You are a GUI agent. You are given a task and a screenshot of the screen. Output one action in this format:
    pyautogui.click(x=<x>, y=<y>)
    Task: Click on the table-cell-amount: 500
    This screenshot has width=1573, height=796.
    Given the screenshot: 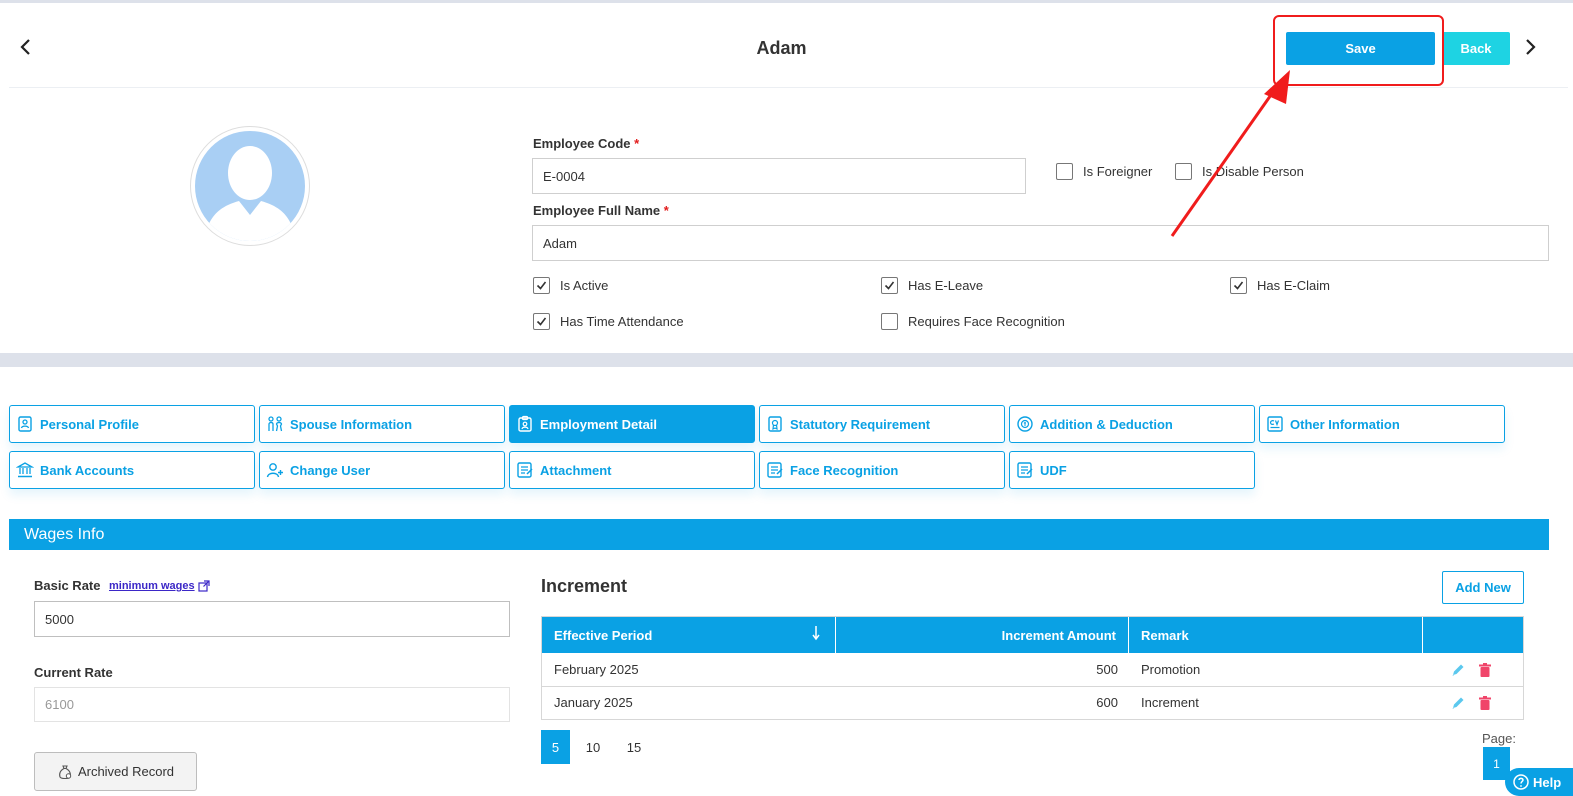 What is the action you would take?
    pyautogui.click(x=1107, y=669)
    